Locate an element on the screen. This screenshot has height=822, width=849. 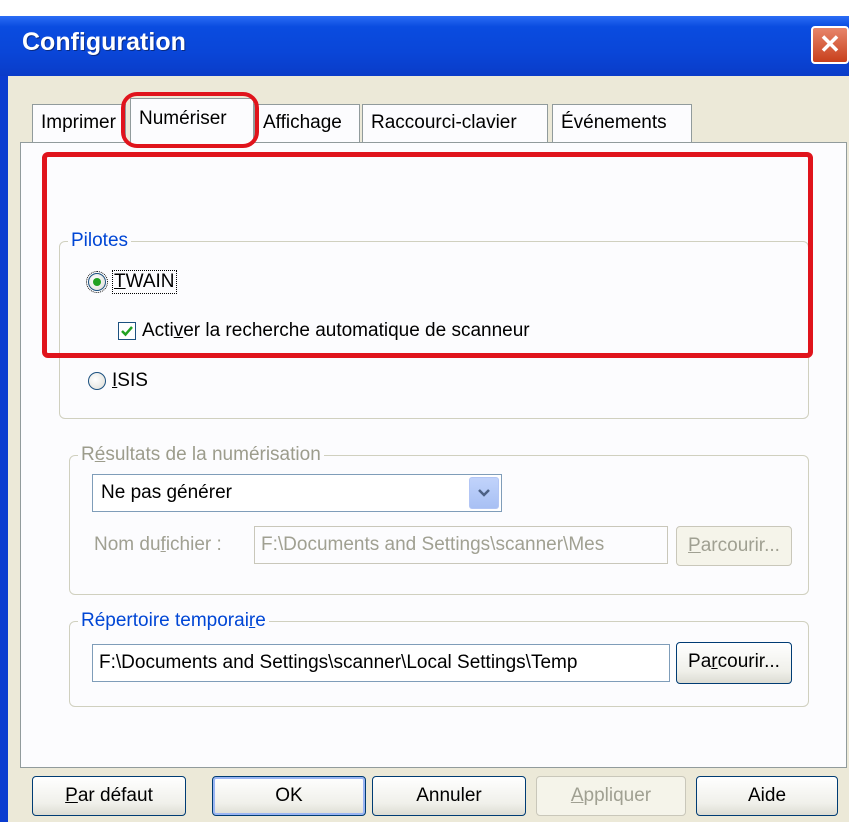
tab-imprimer: Imprimer is located at coordinates (79, 123).